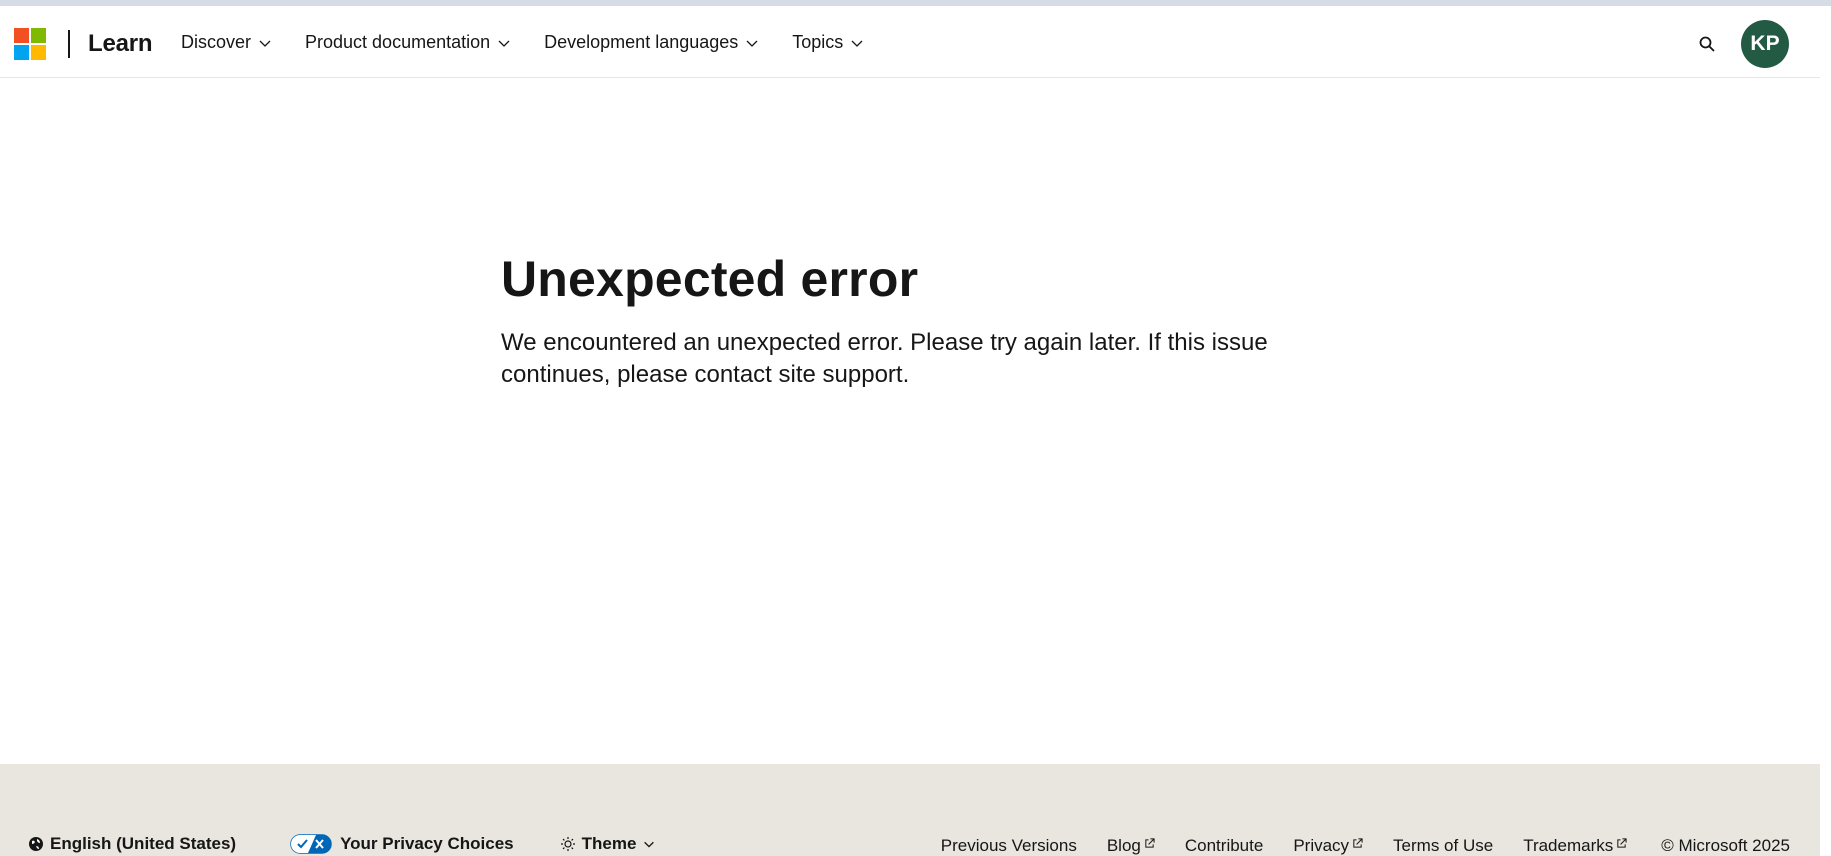 The height and width of the screenshot is (856, 1831). I want to click on privacy-choices-label: Your Privacy Choices, so click(427, 843).